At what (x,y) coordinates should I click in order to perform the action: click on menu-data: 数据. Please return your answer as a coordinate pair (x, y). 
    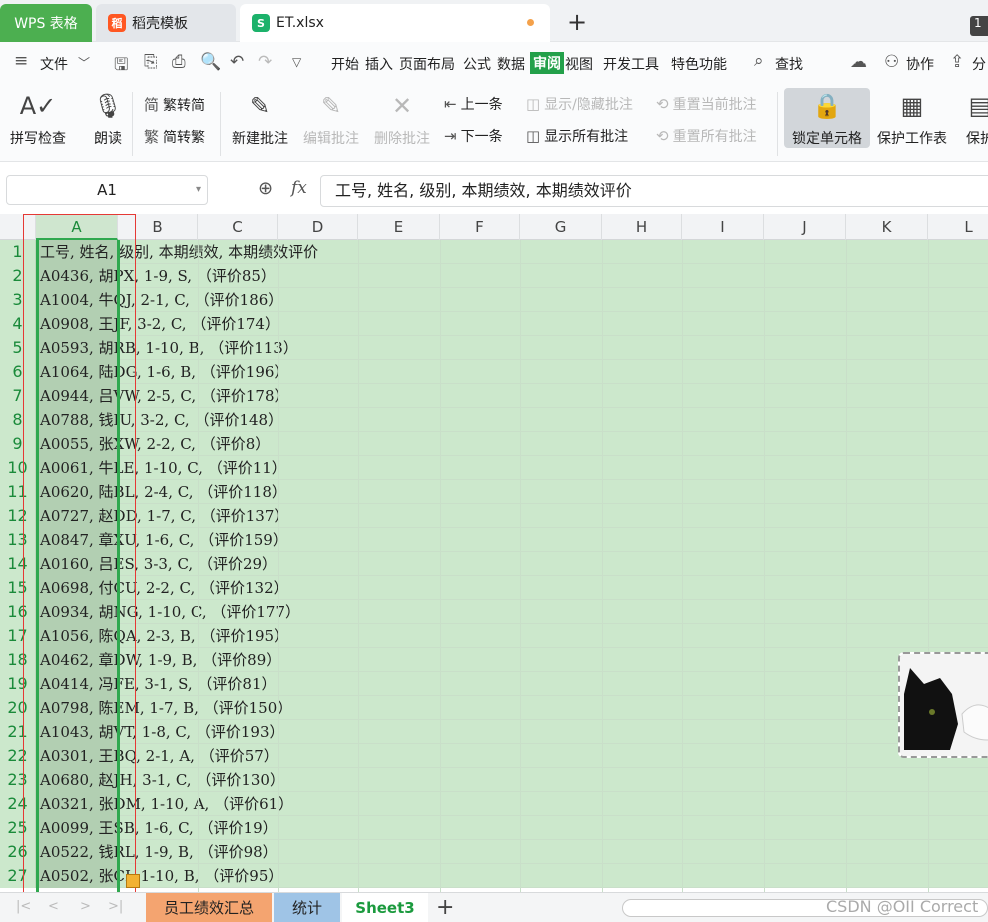
    Looking at the image, I should click on (511, 64).